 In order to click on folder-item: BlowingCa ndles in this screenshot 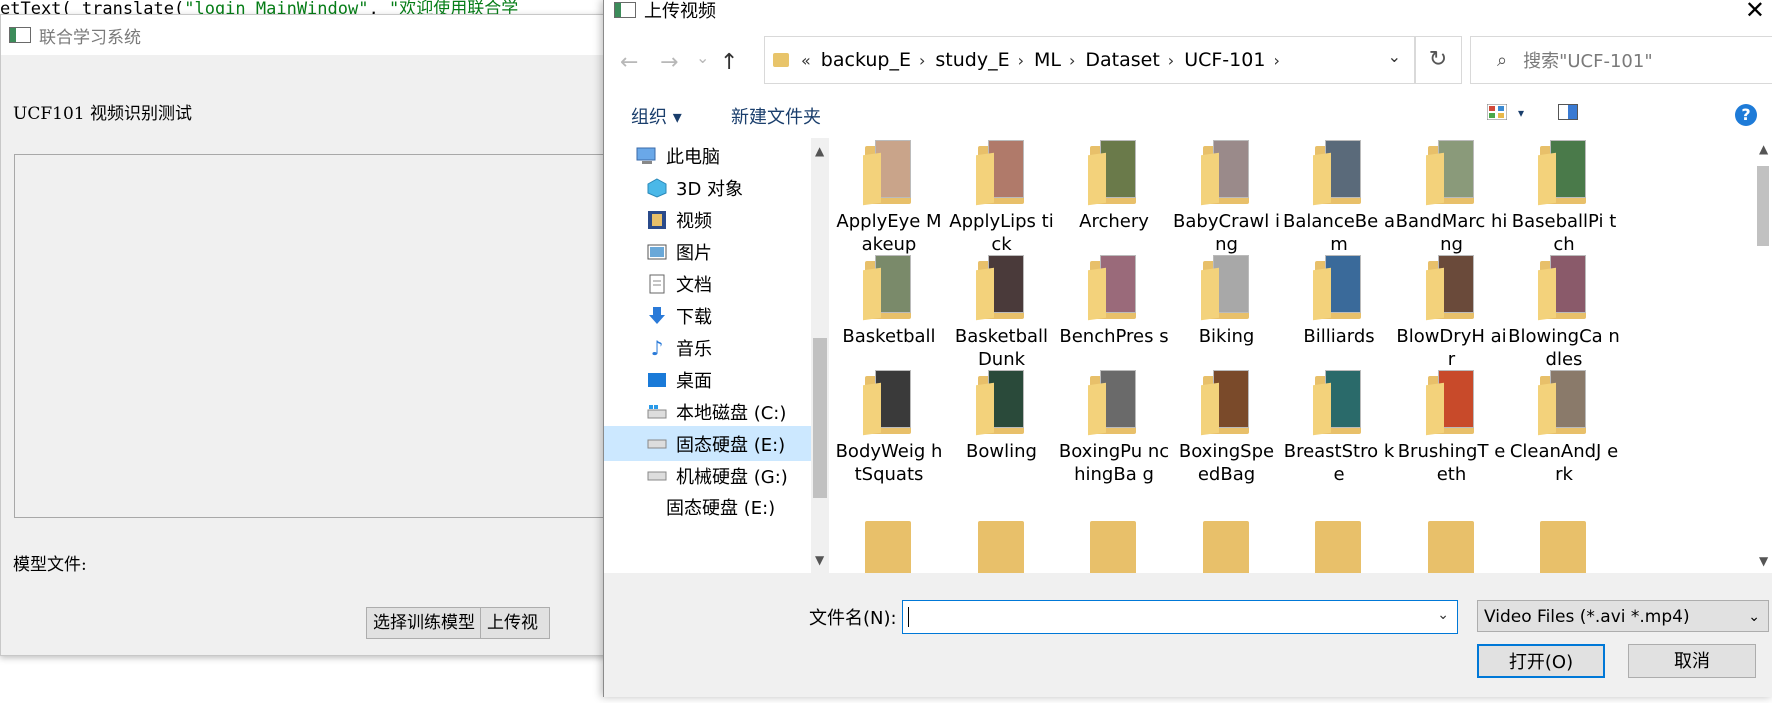, I will do `click(1564, 313)`.